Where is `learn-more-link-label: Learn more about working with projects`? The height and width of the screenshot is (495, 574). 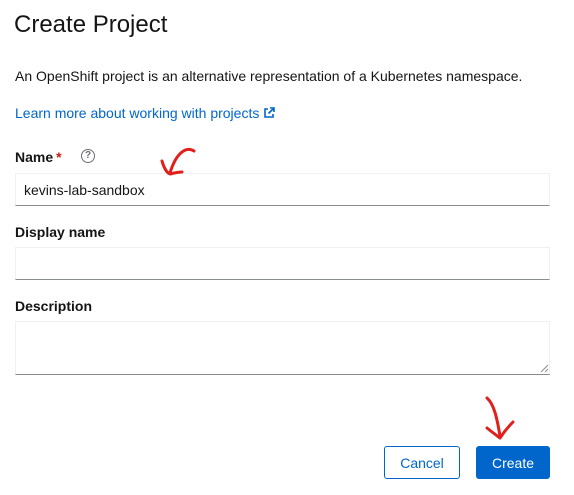 learn-more-link-label: Learn more about working with projects is located at coordinates (137, 113).